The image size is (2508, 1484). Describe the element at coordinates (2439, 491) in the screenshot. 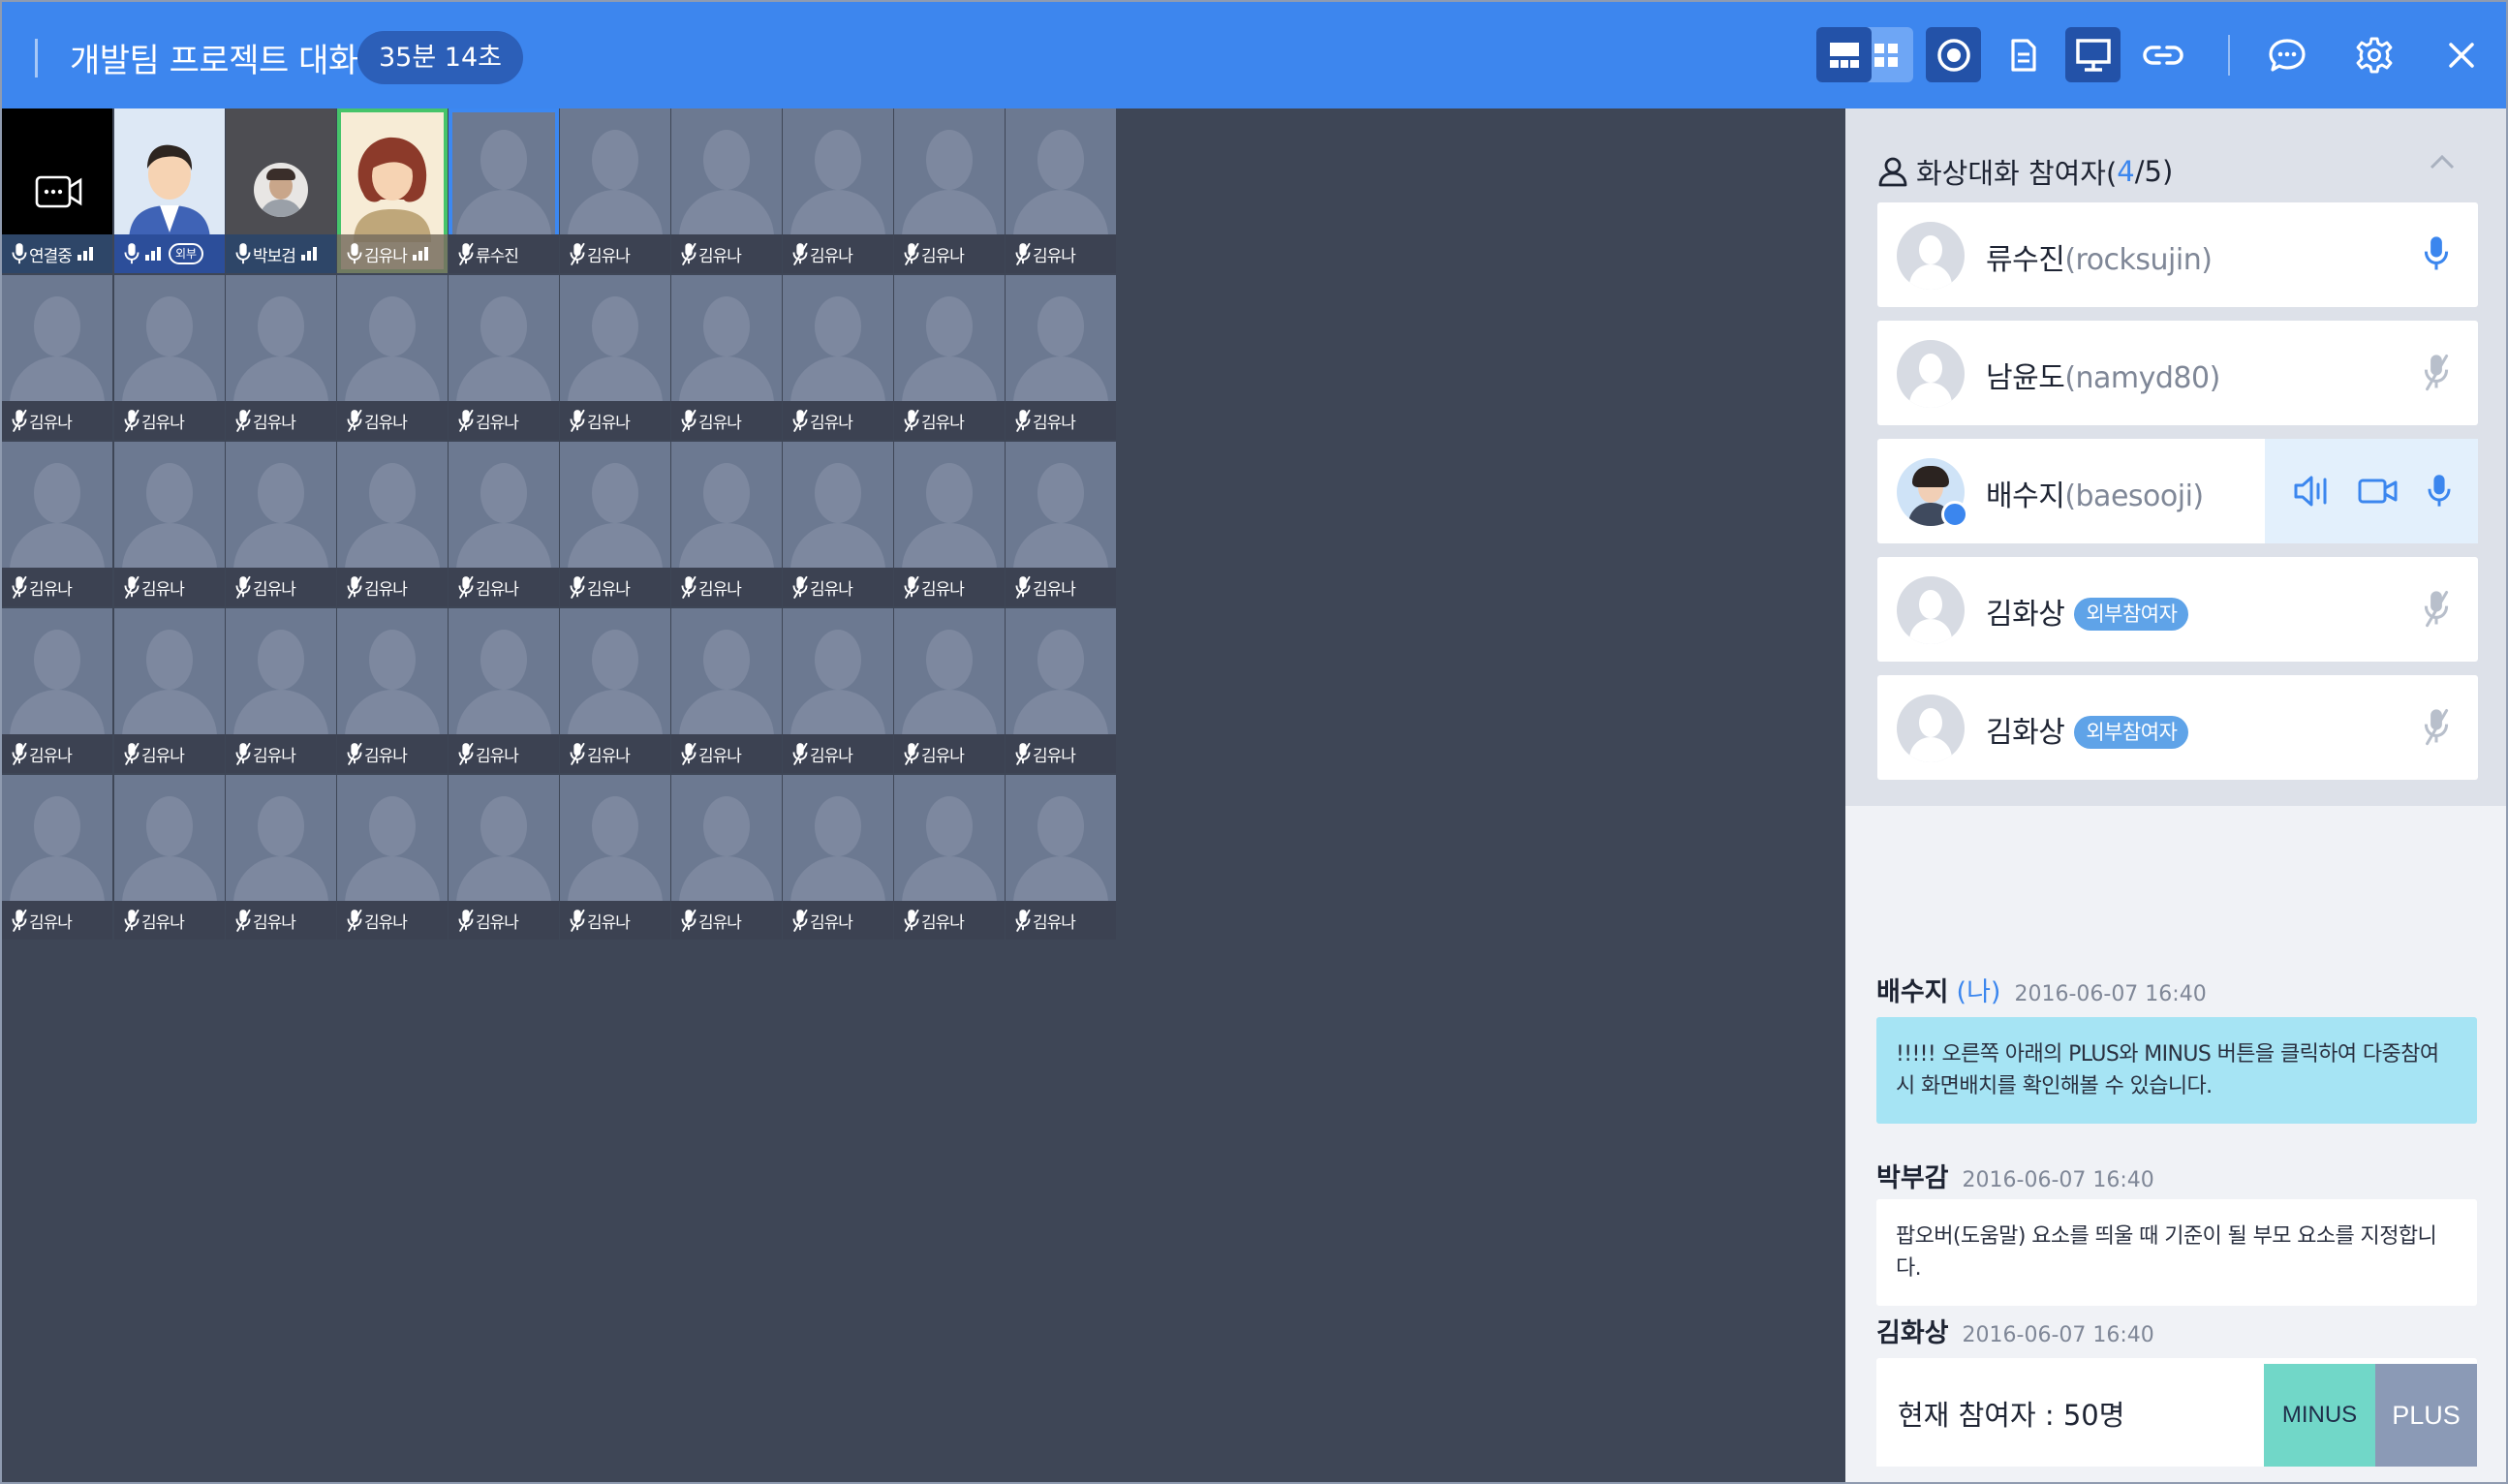

I see `microphone-icon` at that location.